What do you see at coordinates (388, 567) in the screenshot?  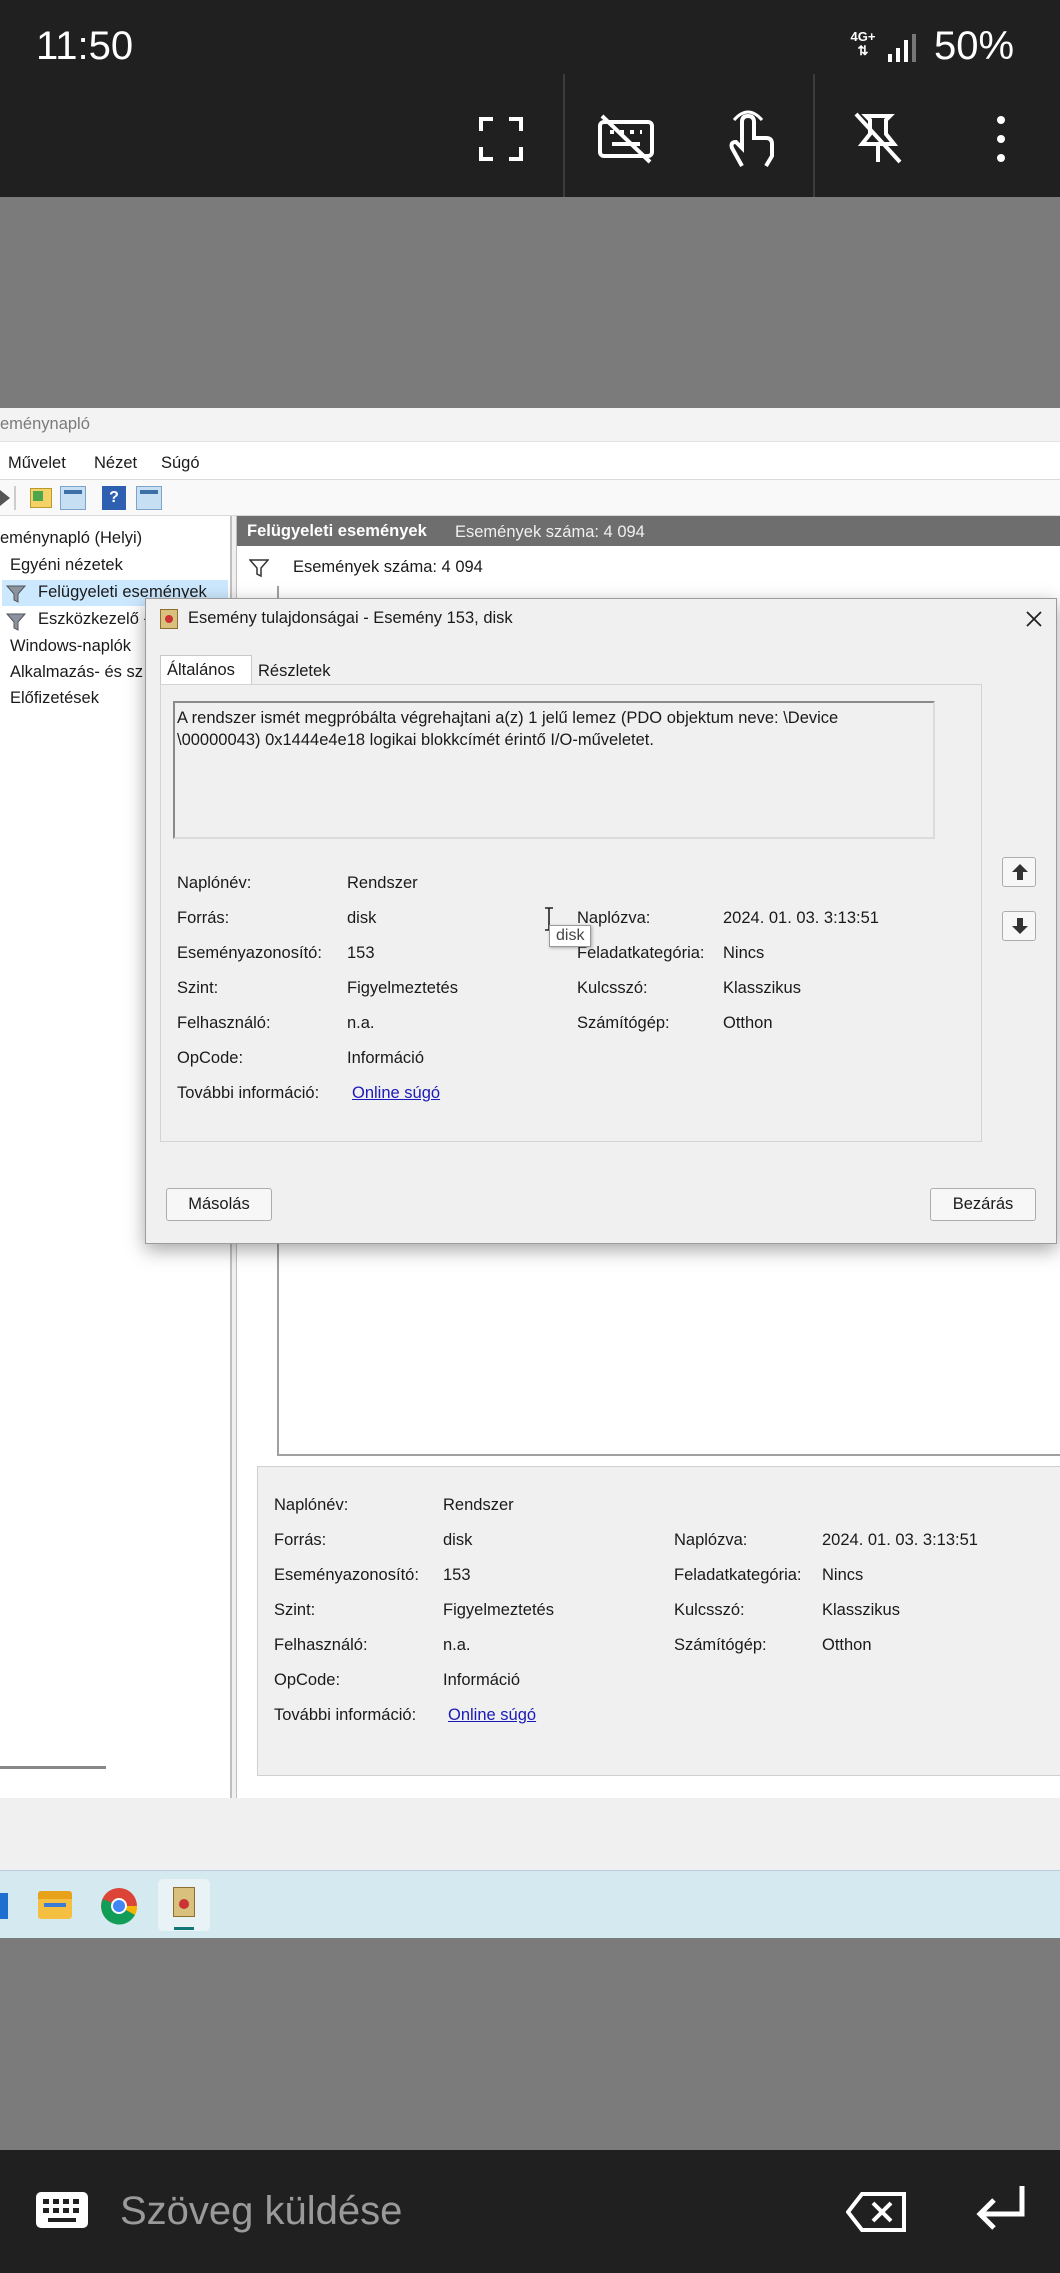 I see `filter-count: Események száma: 4 094` at bounding box center [388, 567].